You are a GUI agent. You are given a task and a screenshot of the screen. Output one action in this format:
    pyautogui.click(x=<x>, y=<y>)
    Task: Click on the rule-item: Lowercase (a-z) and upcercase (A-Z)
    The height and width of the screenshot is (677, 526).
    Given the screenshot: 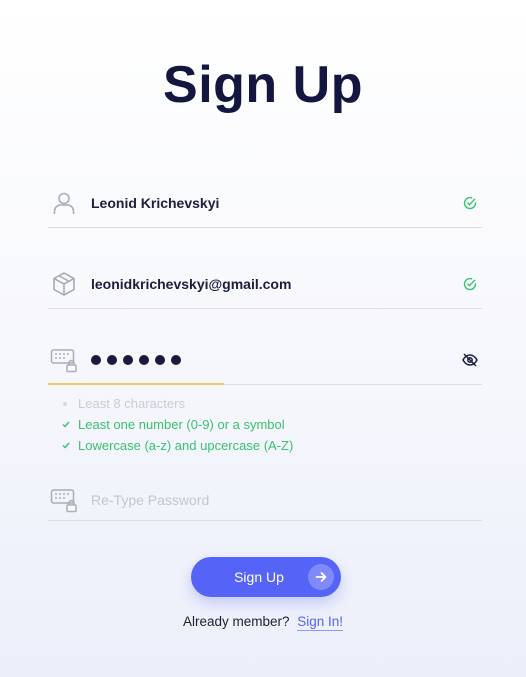 What is the action you would take?
    pyautogui.click(x=177, y=445)
    